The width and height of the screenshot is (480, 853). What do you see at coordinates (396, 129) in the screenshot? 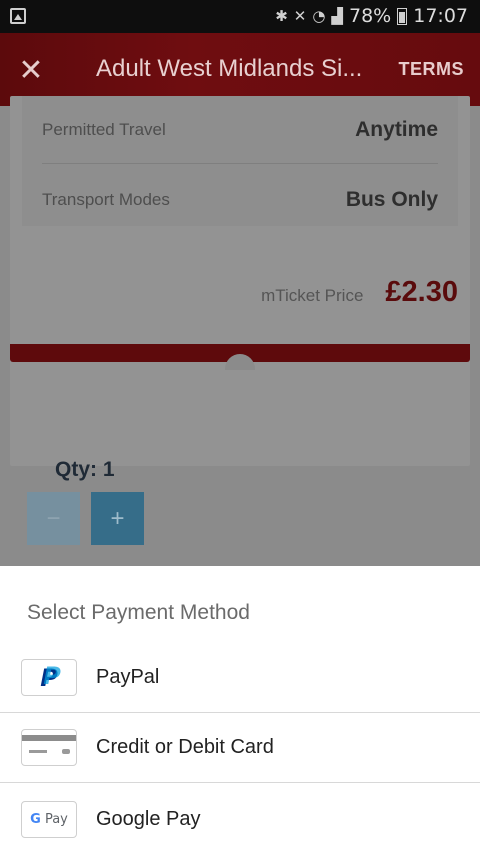
I see `detail-value: Anytime` at bounding box center [396, 129].